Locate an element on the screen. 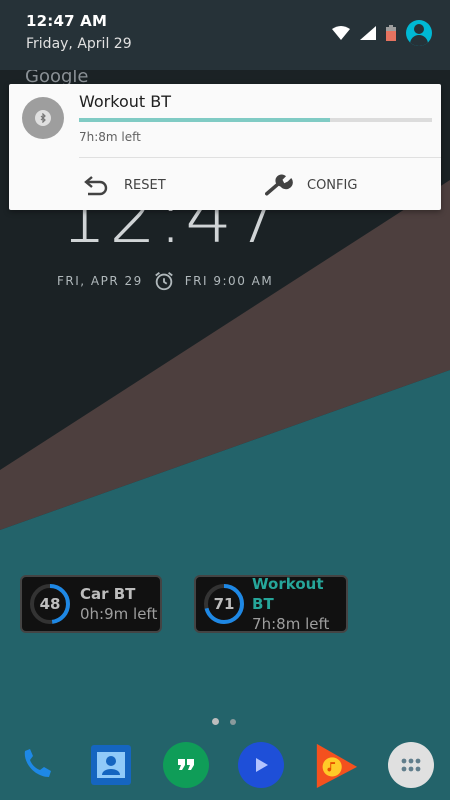 This screenshot has height=800, width=450. lockscreen-date: FRI, APR 29 is located at coordinates (100, 281).